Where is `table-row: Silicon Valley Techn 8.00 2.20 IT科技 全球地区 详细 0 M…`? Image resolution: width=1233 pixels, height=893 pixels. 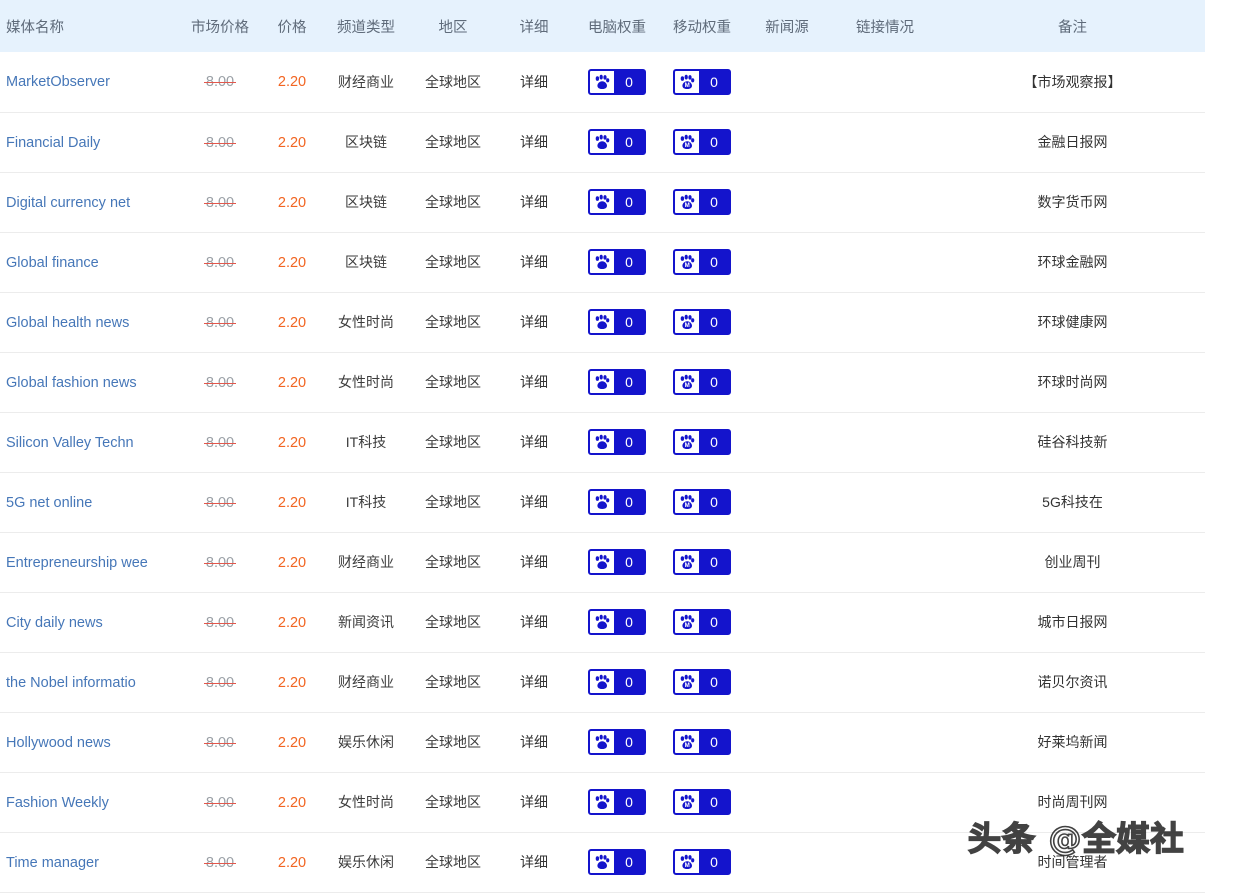
table-row: Silicon Valley Techn 8.00 2.20 IT科技 全球地区 详细 0 M… is located at coordinates (602, 442).